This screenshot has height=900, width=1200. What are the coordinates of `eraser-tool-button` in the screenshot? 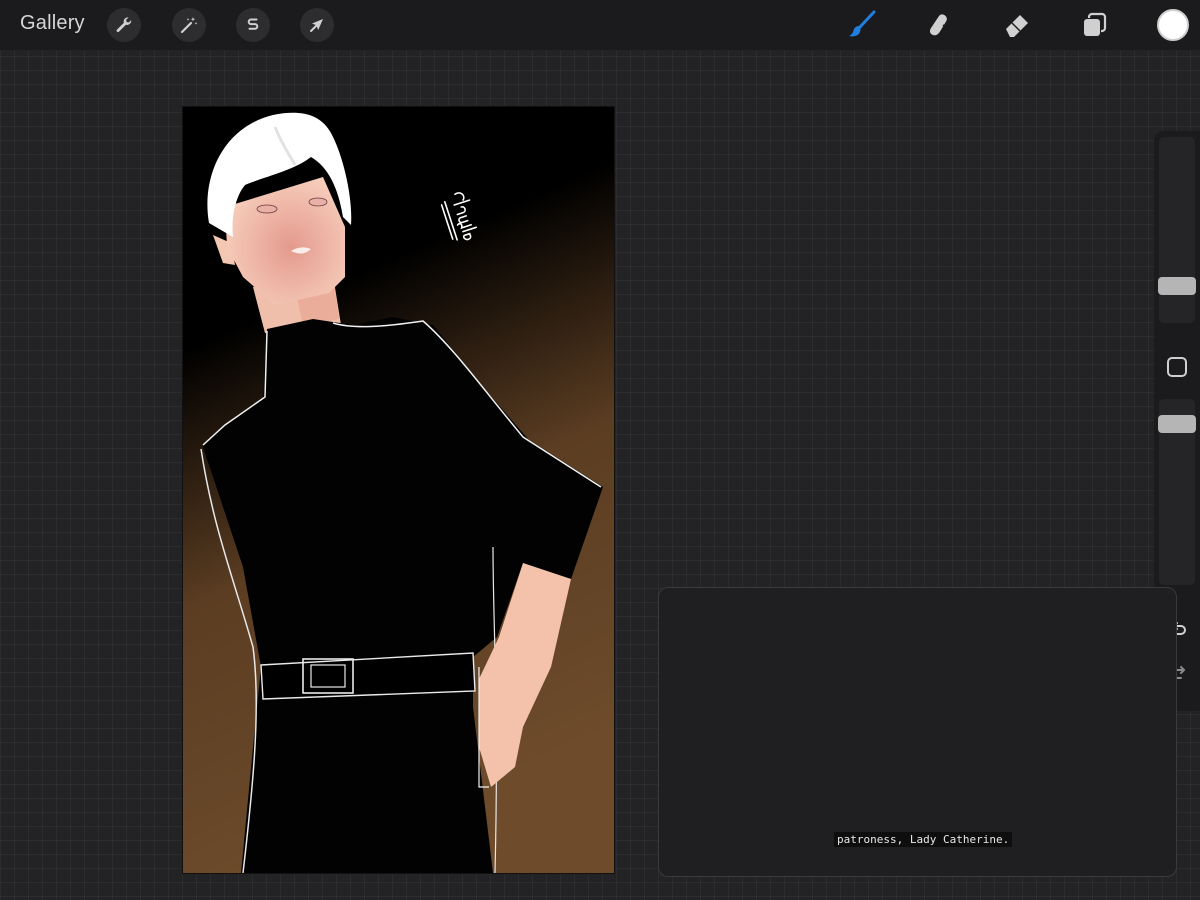 It's located at (1017, 25).